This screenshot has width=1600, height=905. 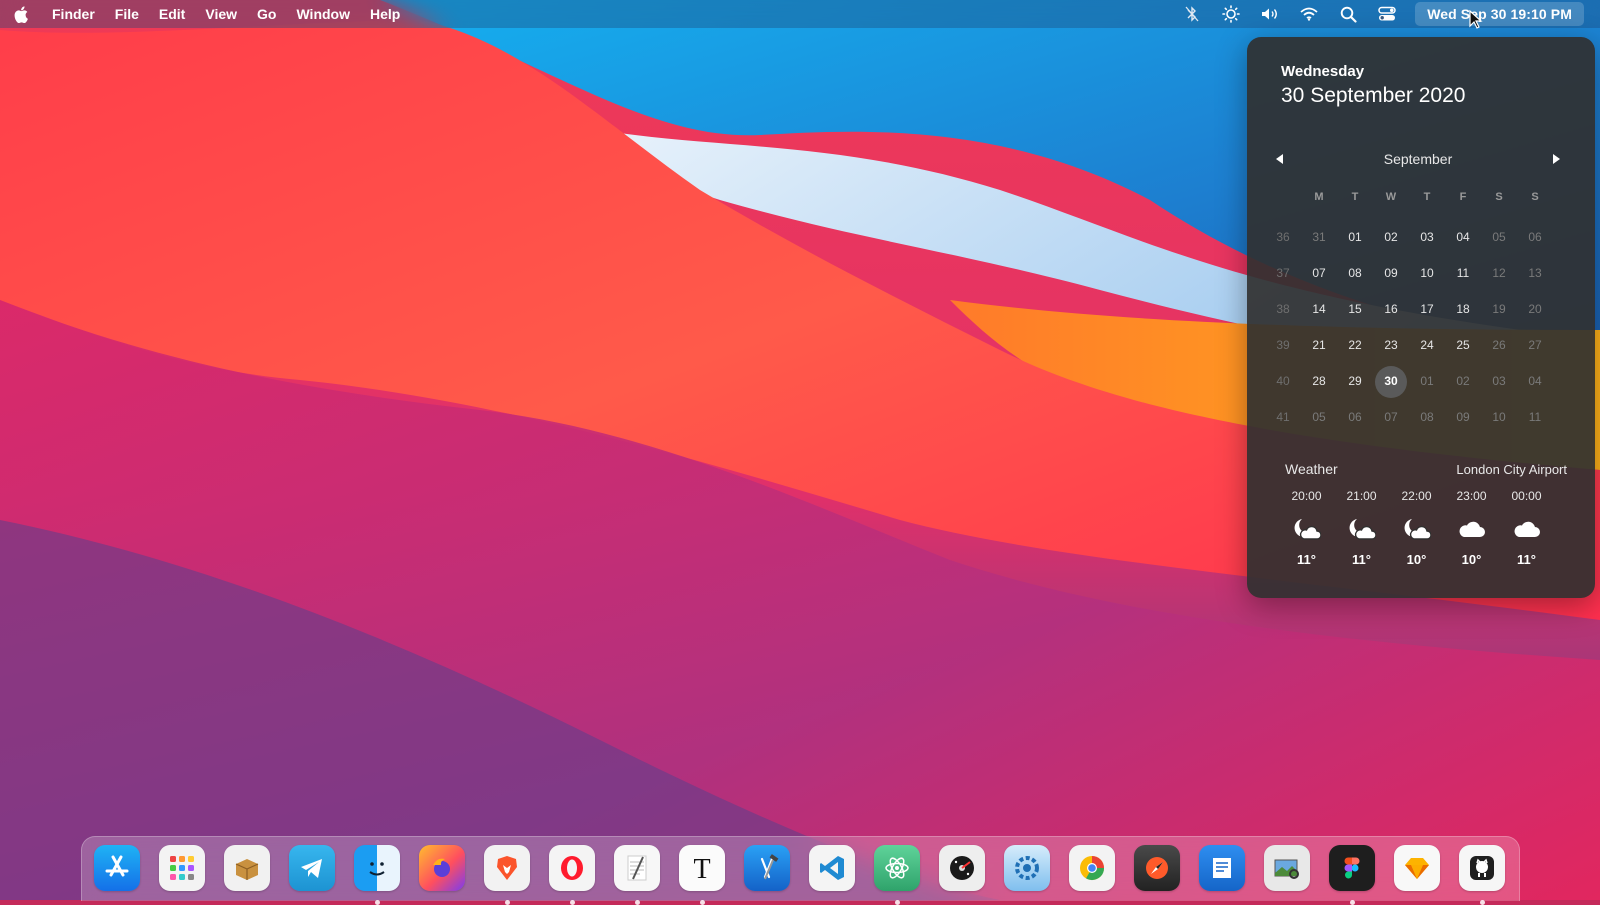 What do you see at coordinates (1309, 14) in the screenshot?
I see `wifi-icon` at bounding box center [1309, 14].